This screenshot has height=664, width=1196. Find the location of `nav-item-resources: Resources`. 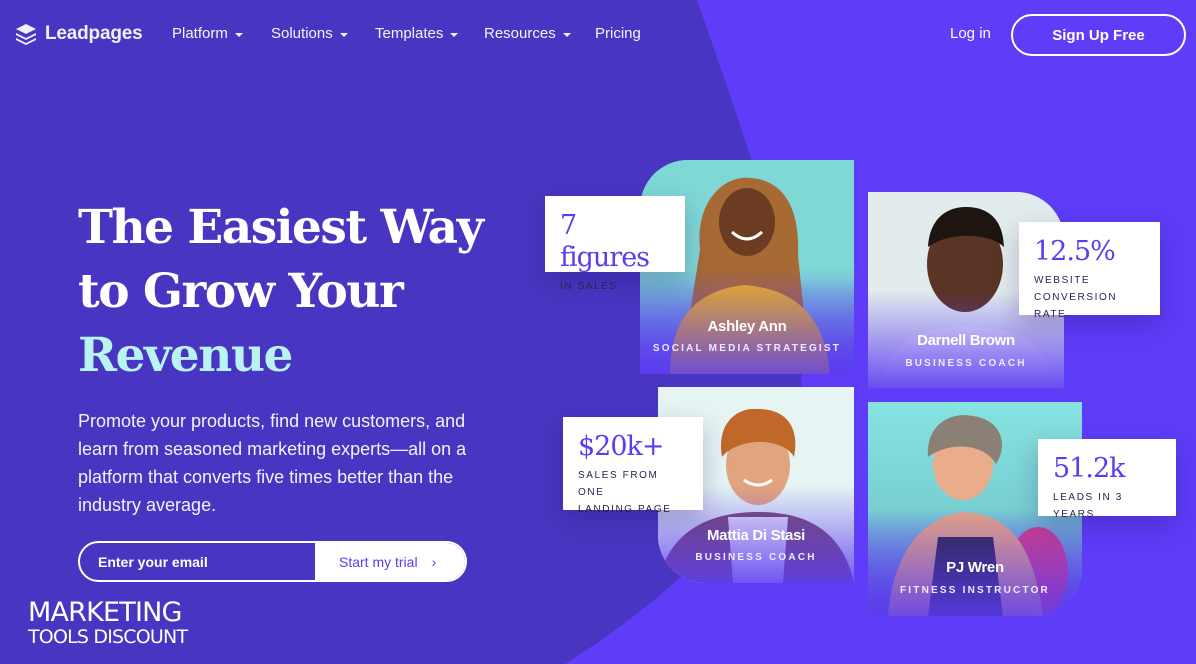

nav-item-resources: Resources is located at coordinates (527, 33).